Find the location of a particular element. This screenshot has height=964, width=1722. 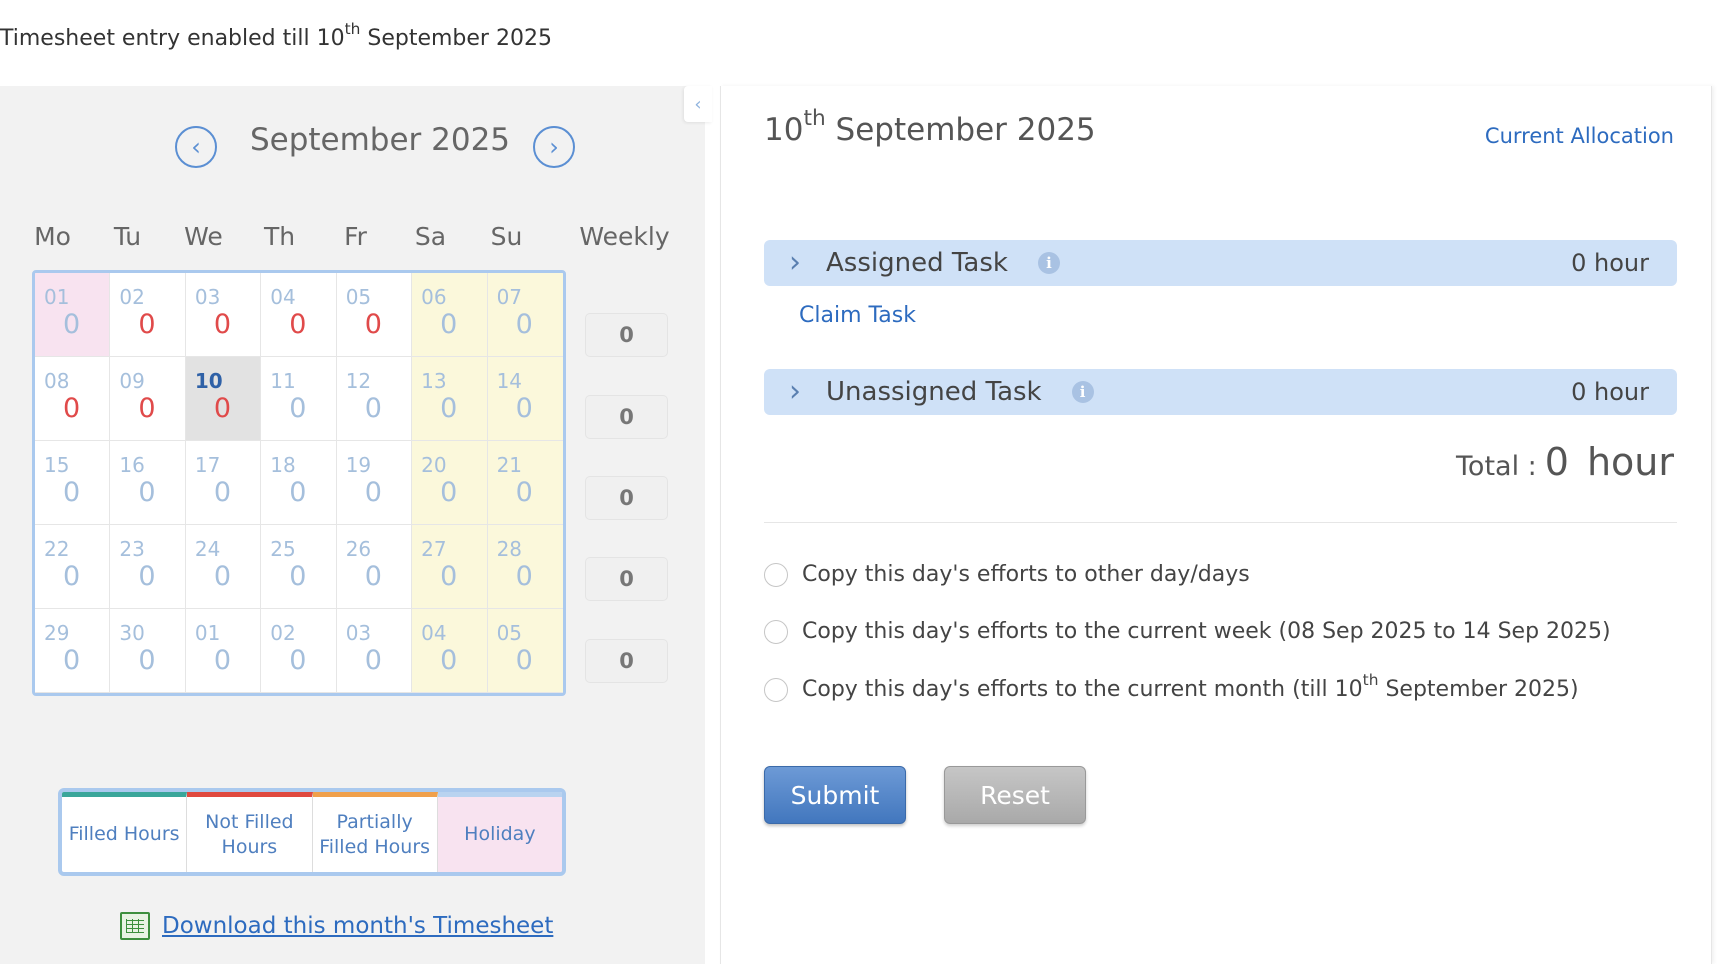

download-timesheet: Download this month's Timesheet is located at coordinates (336, 926).